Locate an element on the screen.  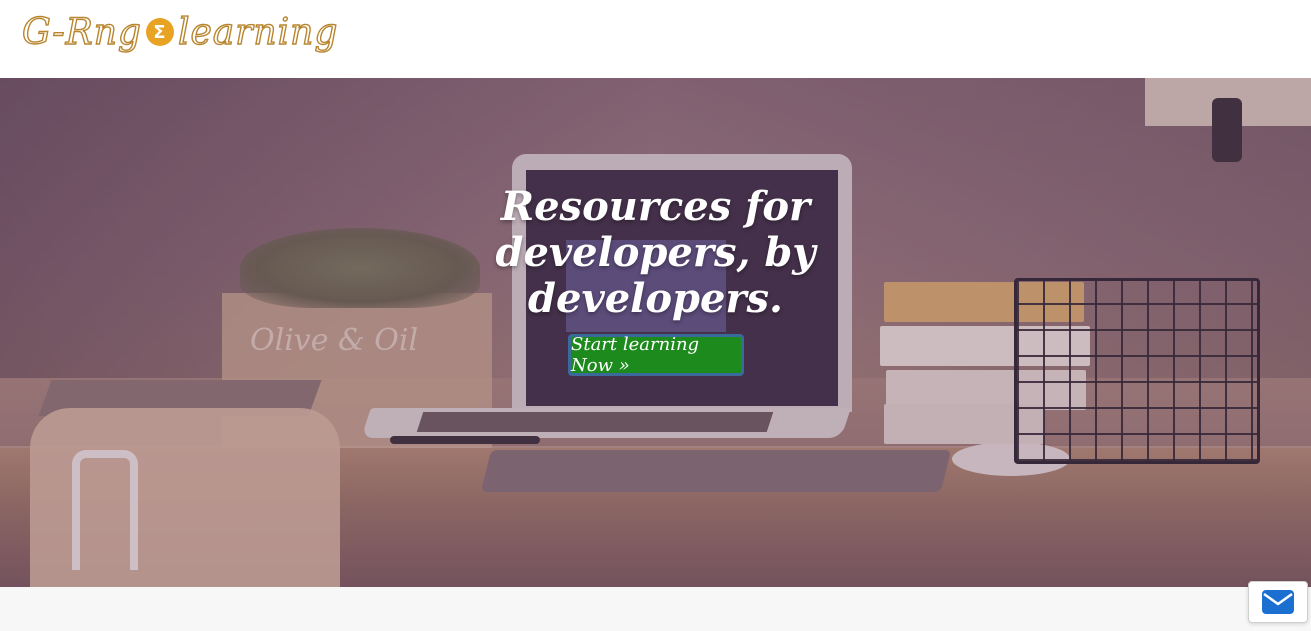
logo-text-left: G-Rng is located at coordinates (81, 32).